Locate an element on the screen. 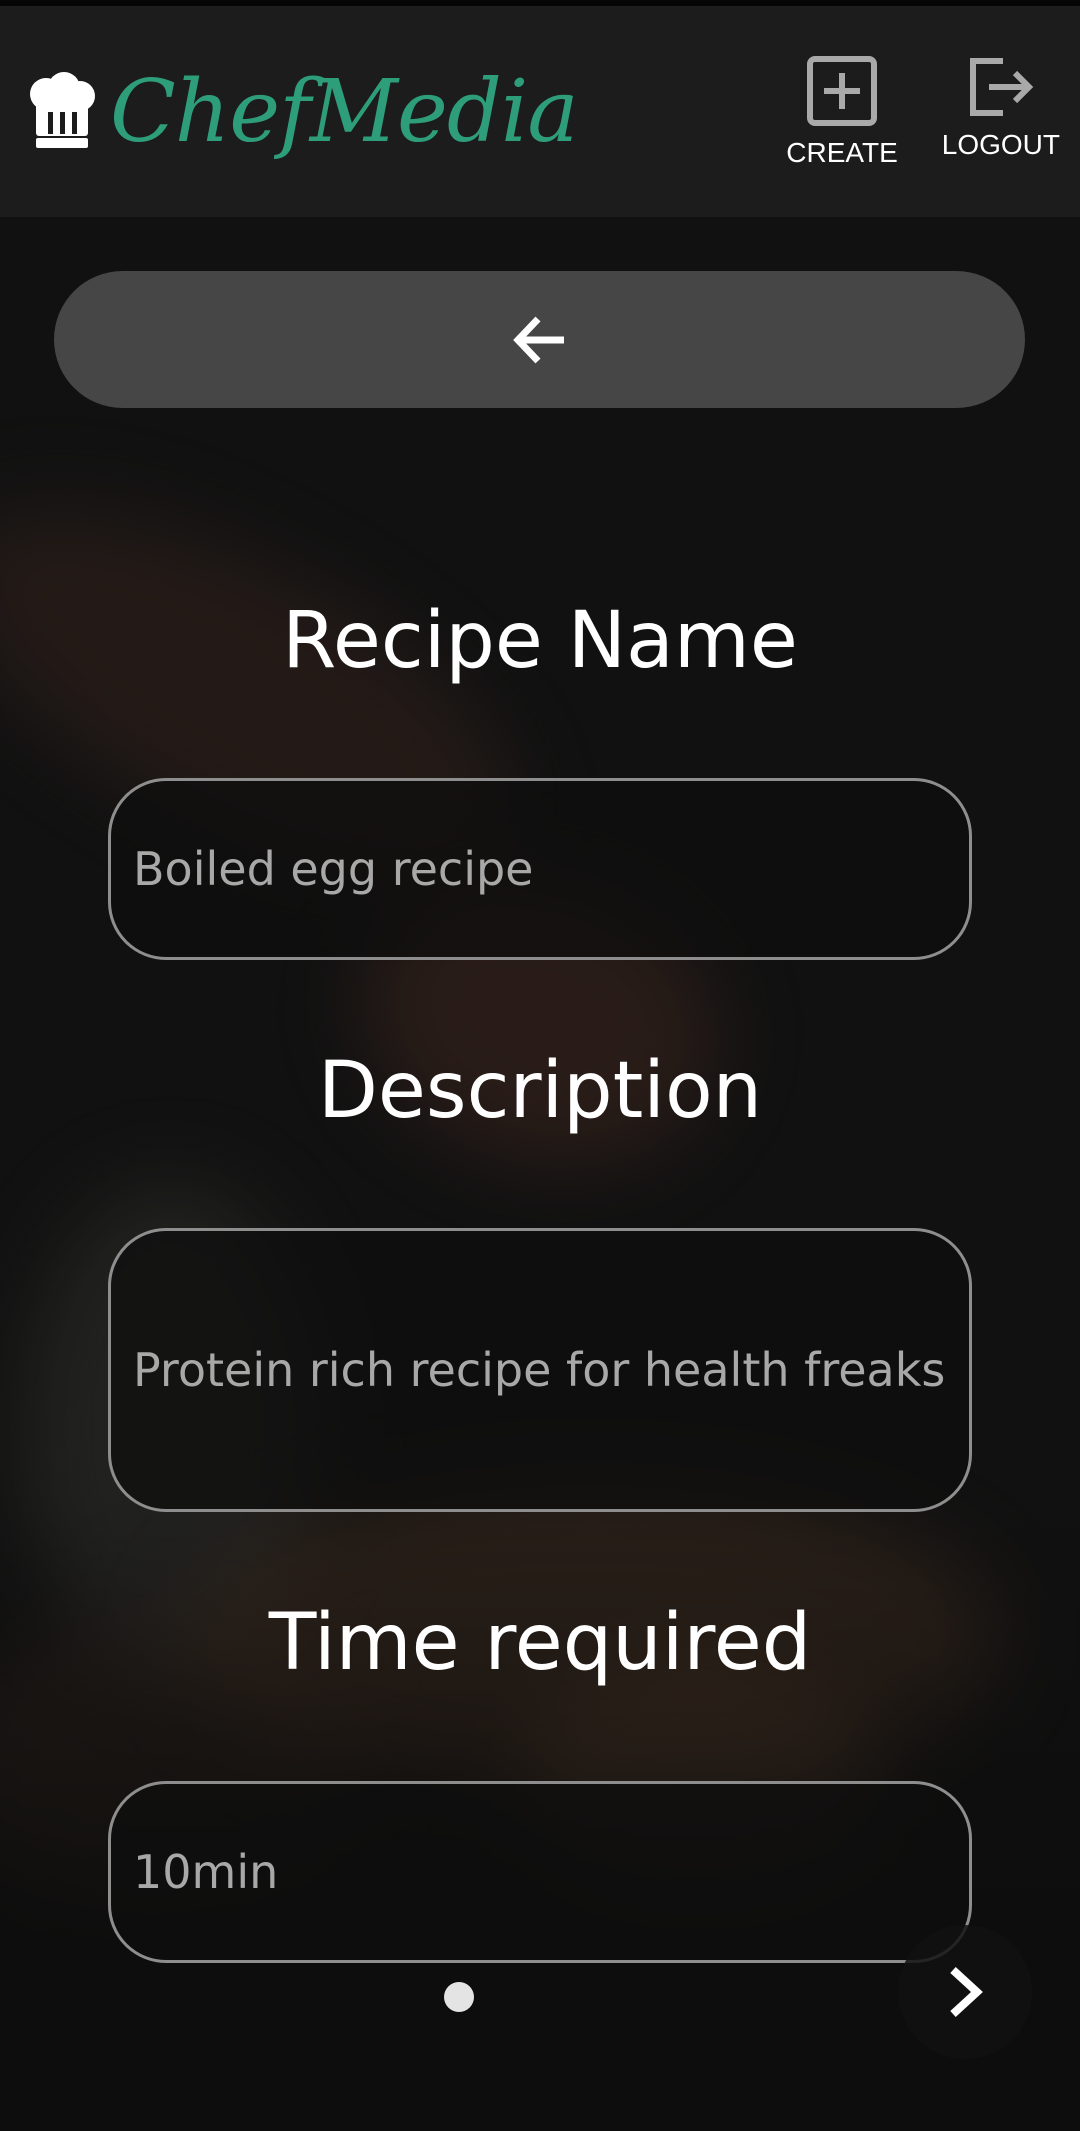  arrow-left-icon is located at coordinates (538, 339).